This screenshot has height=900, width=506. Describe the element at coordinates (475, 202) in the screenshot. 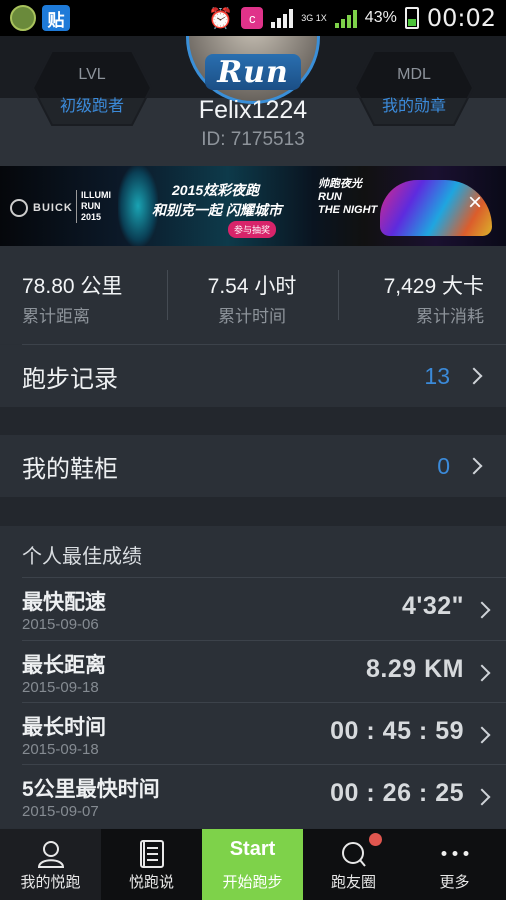

I see `close-icon: ×` at that location.